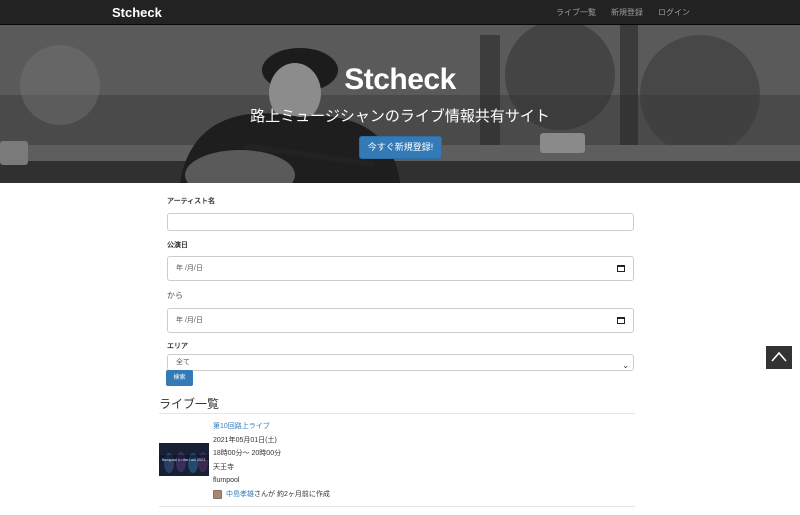 The height and width of the screenshot is (515, 800). What do you see at coordinates (177, 346) in the screenshot?
I see `area-label: エリア` at bounding box center [177, 346].